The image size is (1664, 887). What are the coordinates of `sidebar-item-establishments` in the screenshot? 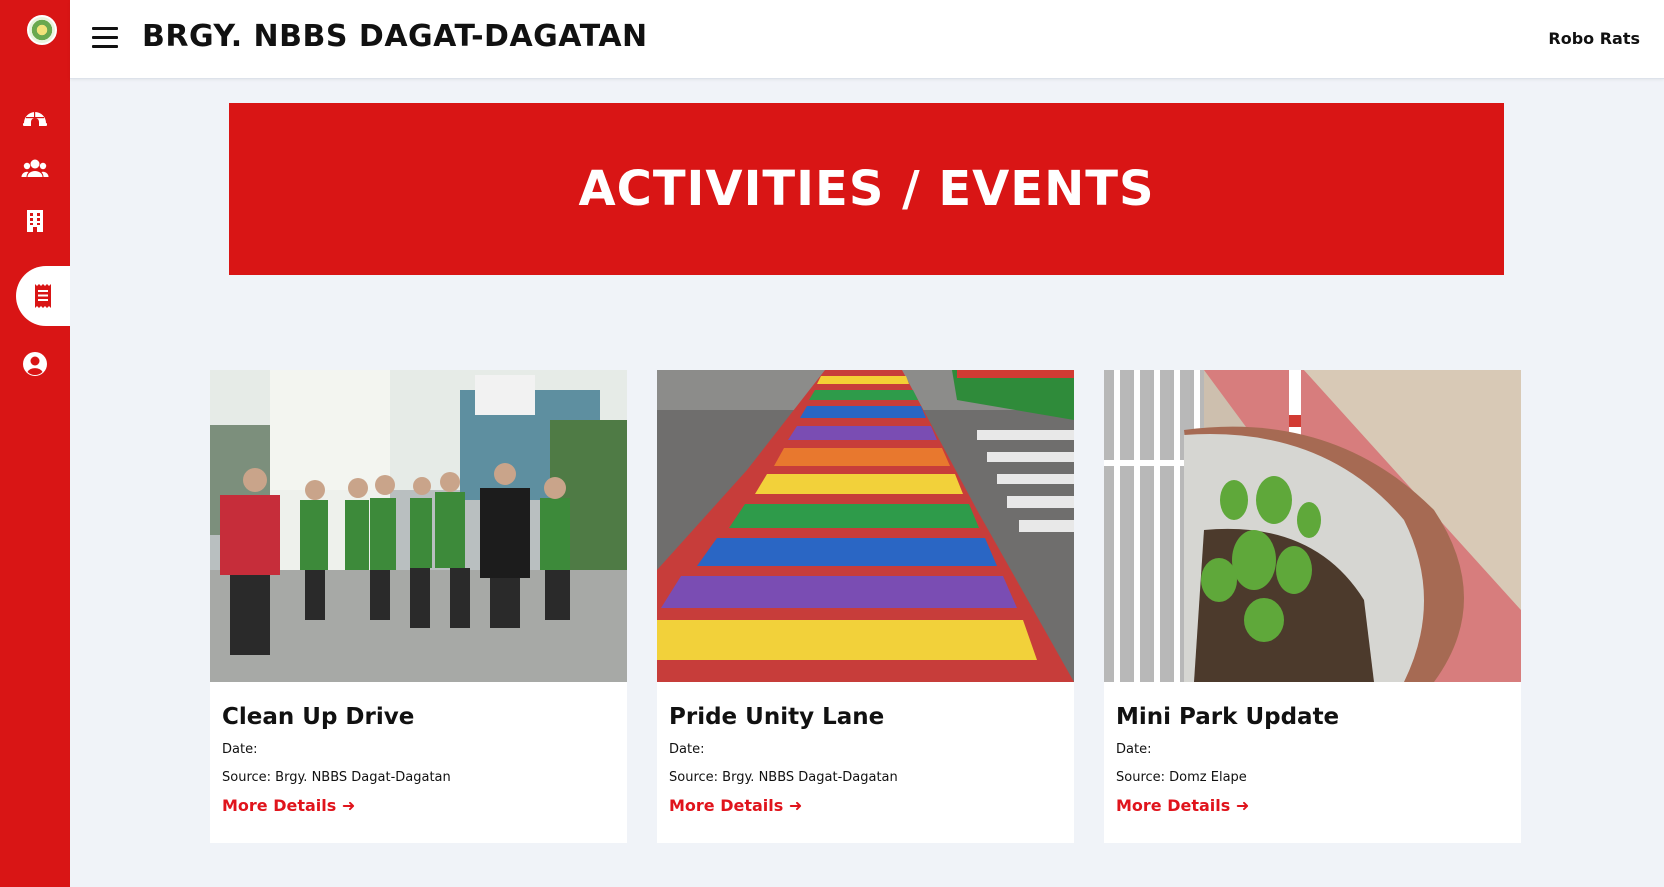 It's located at (35, 221).